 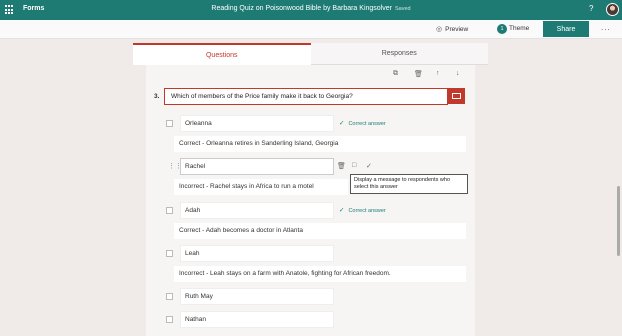 I want to click on eye-icon: ◎, so click(x=439, y=29).